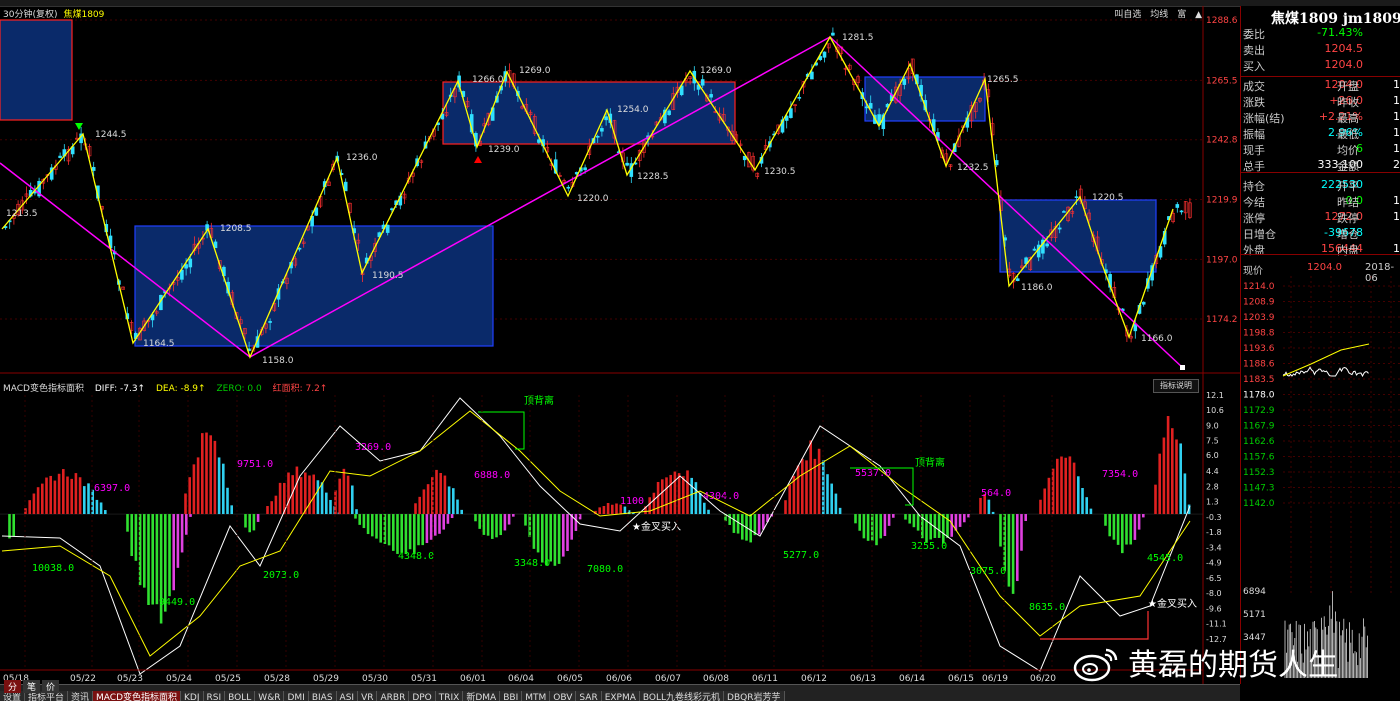 The height and width of the screenshot is (701, 1400). What do you see at coordinates (1222, 320) in the screenshot?
I see `price-axis-tick: 1174.2` at bounding box center [1222, 320].